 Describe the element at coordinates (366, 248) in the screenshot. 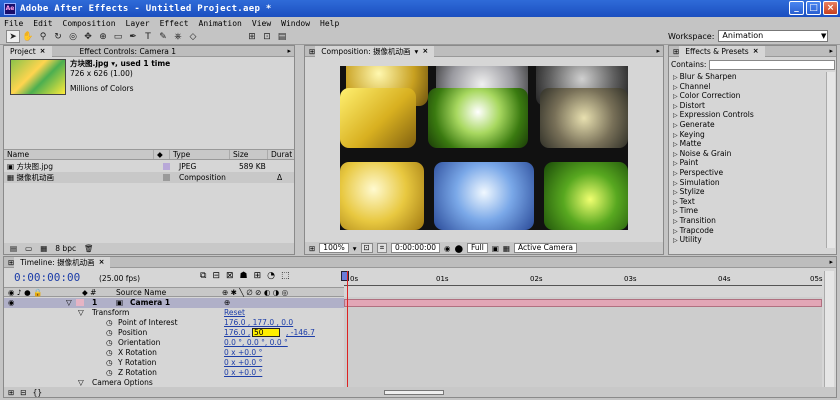

I see `title-safe-icon: ⊡` at that location.